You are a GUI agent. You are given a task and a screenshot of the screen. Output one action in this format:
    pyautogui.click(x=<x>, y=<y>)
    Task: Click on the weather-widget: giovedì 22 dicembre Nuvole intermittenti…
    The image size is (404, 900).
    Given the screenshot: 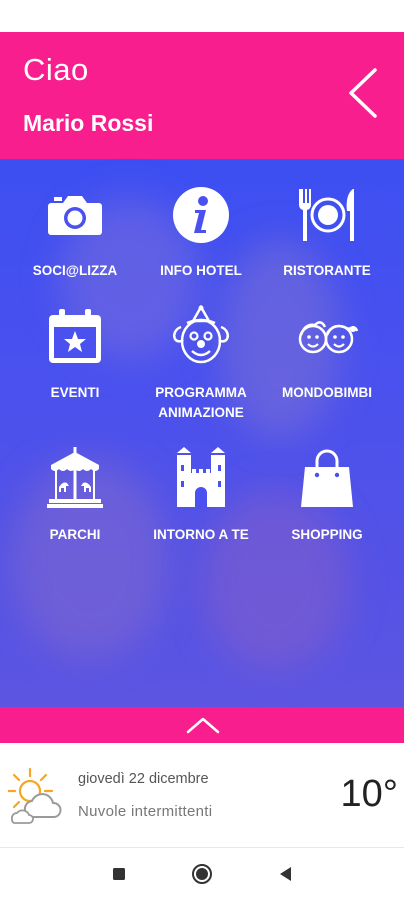 What is the action you would take?
    pyautogui.click(x=202, y=795)
    